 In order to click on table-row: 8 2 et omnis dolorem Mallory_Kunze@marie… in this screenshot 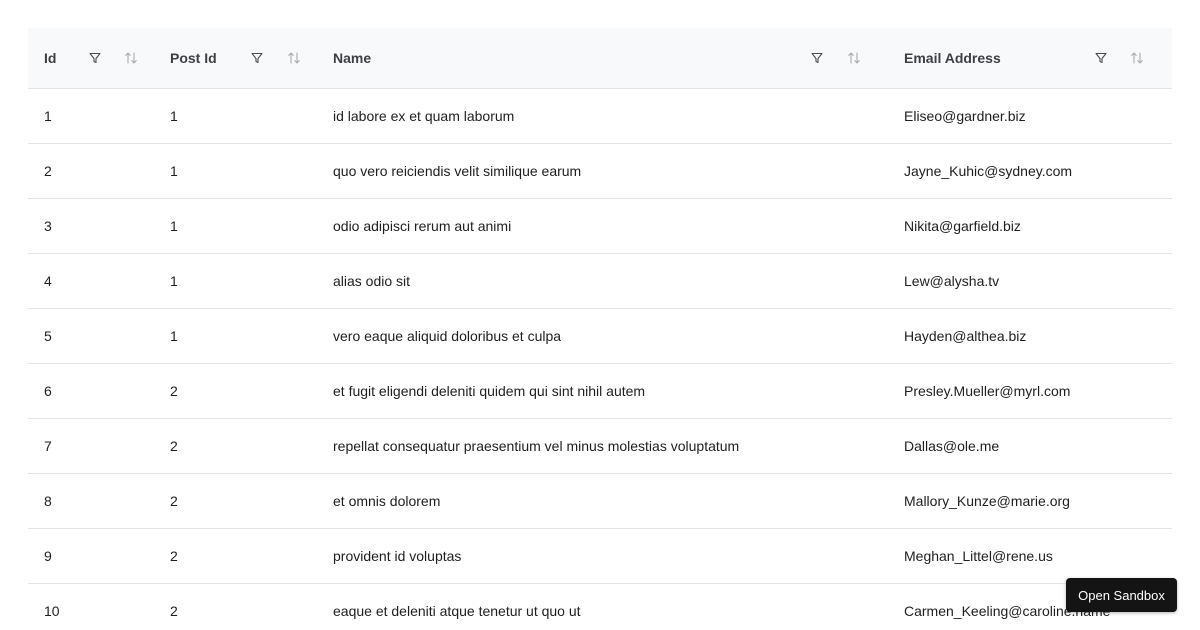, I will do `click(600, 501)`.